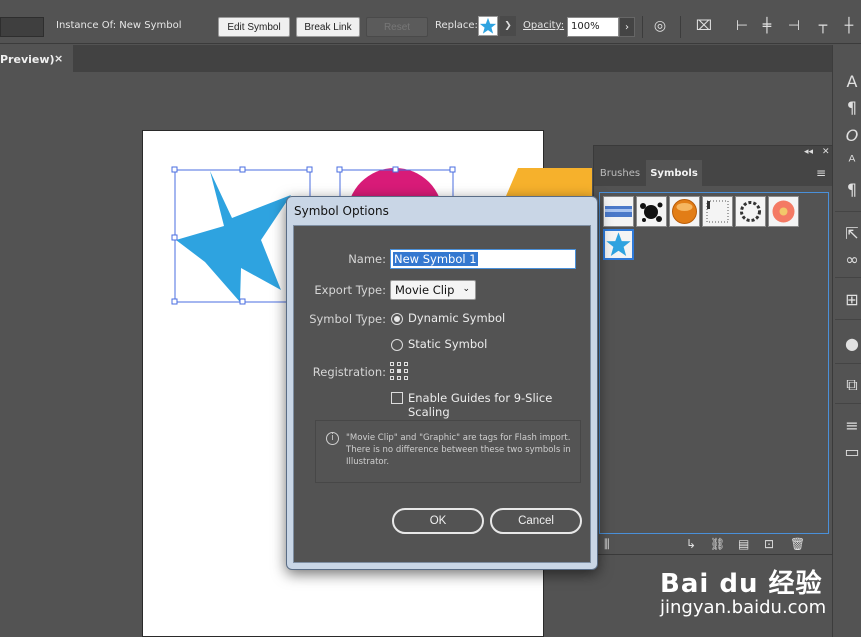 The height and width of the screenshot is (637, 861). What do you see at coordinates (767, 26) in the screenshot?
I see `align-center-icon: ╪` at bounding box center [767, 26].